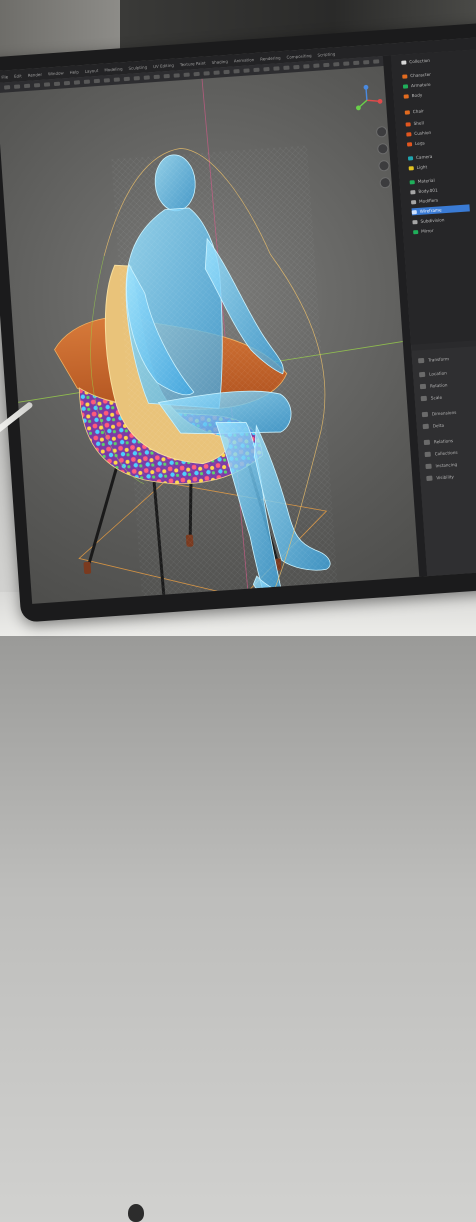 The height and width of the screenshot is (1222, 476). I want to click on menu-item: Shading, so click(219, 61).